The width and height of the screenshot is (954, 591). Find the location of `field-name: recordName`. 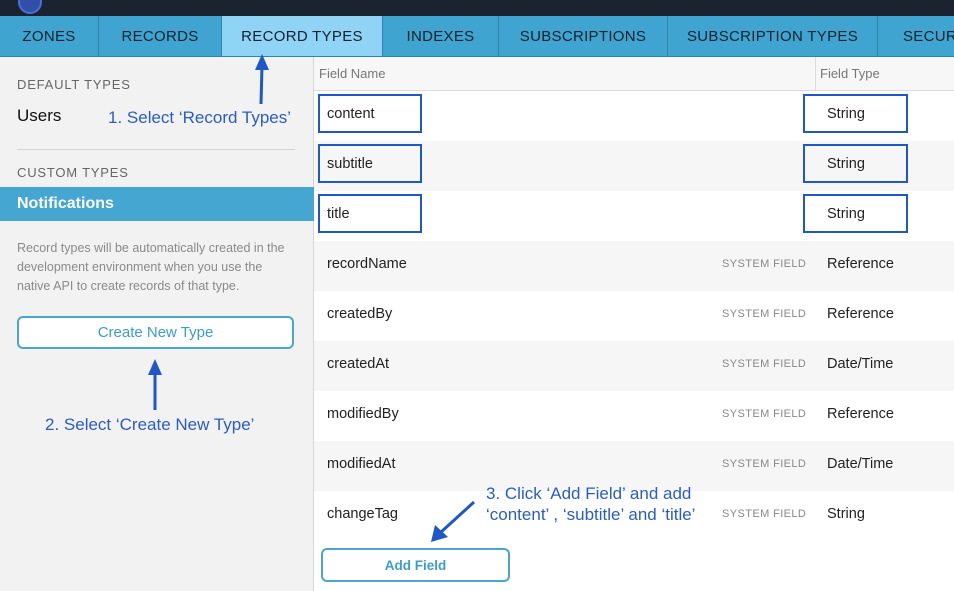

field-name: recordName is located at coordinates (367, 264).